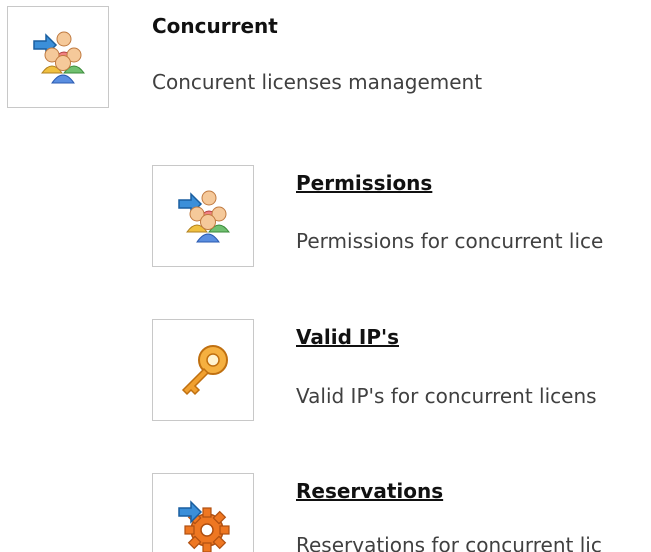  I want to click on valid-ips-icon-box, so click(203, 370).